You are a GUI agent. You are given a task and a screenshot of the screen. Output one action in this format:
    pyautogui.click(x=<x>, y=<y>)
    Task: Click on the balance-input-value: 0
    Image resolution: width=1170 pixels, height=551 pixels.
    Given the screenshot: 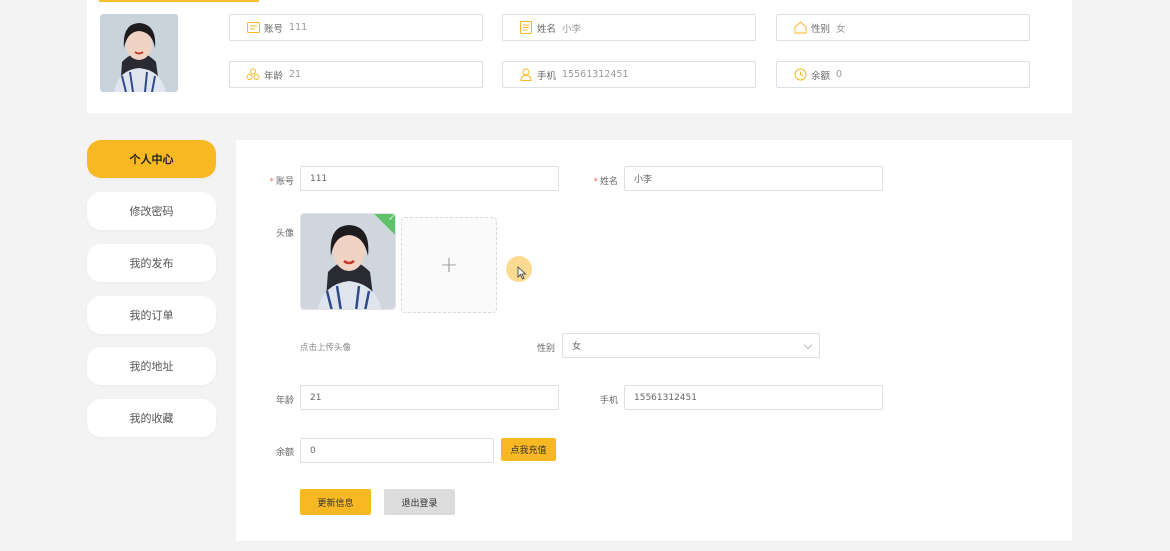 What is the action you would take?
    pyautogui.click(x=313, y=450)
    